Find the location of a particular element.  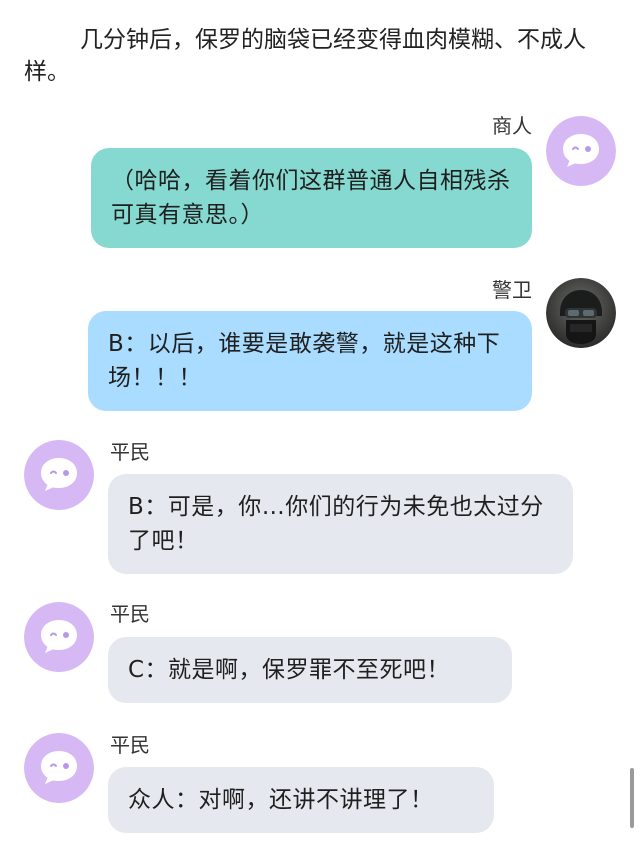

helmeted-guard-photo is located at coordinates (581, 313).